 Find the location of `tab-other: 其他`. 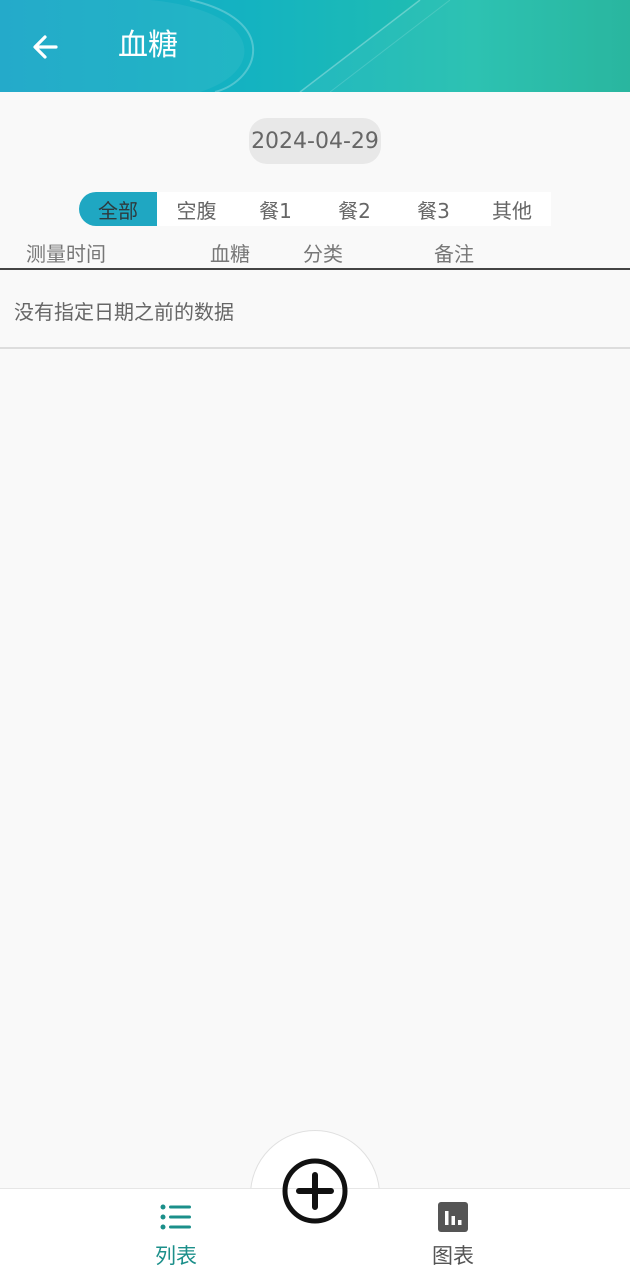

tab-other: 其他 is located at coordinates (512, 209).